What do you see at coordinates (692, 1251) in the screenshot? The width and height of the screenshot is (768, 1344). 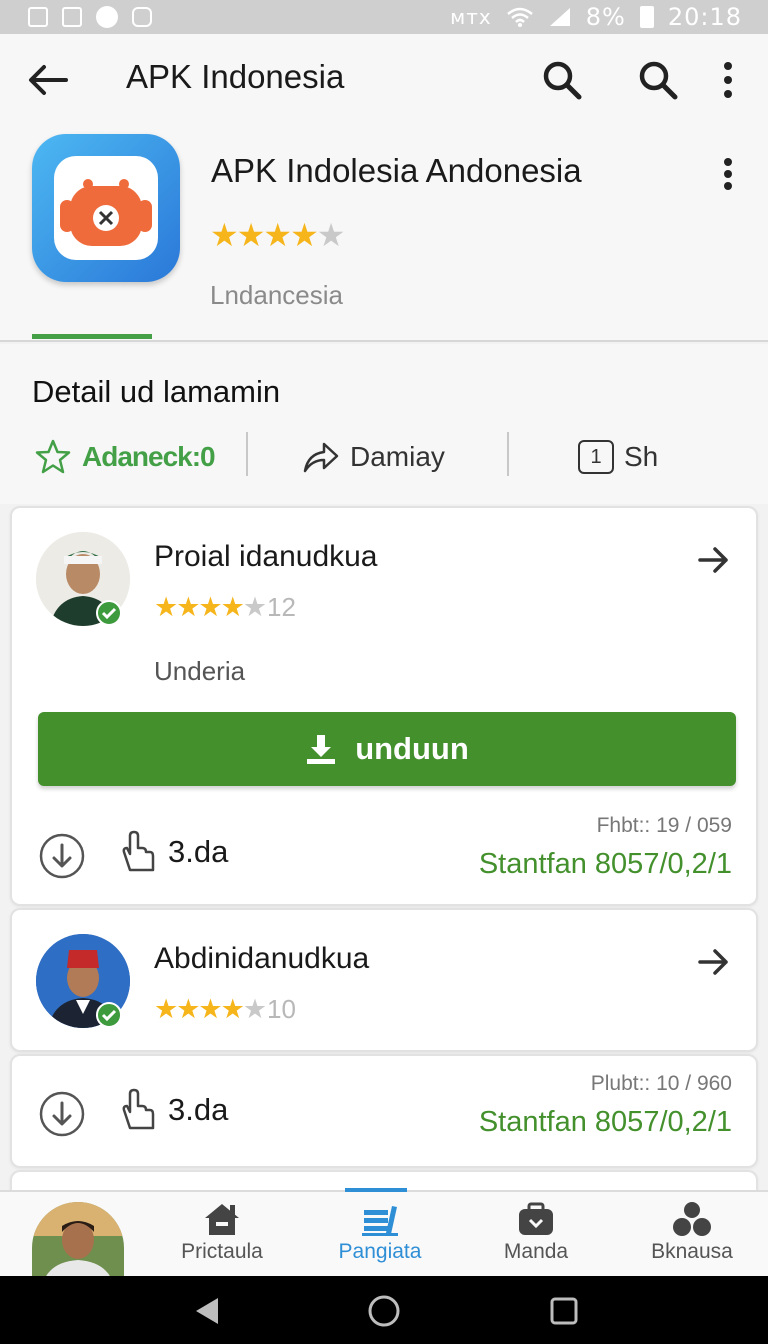 I see `nav-label: Bknausa` at bounding box center [692, 1251].